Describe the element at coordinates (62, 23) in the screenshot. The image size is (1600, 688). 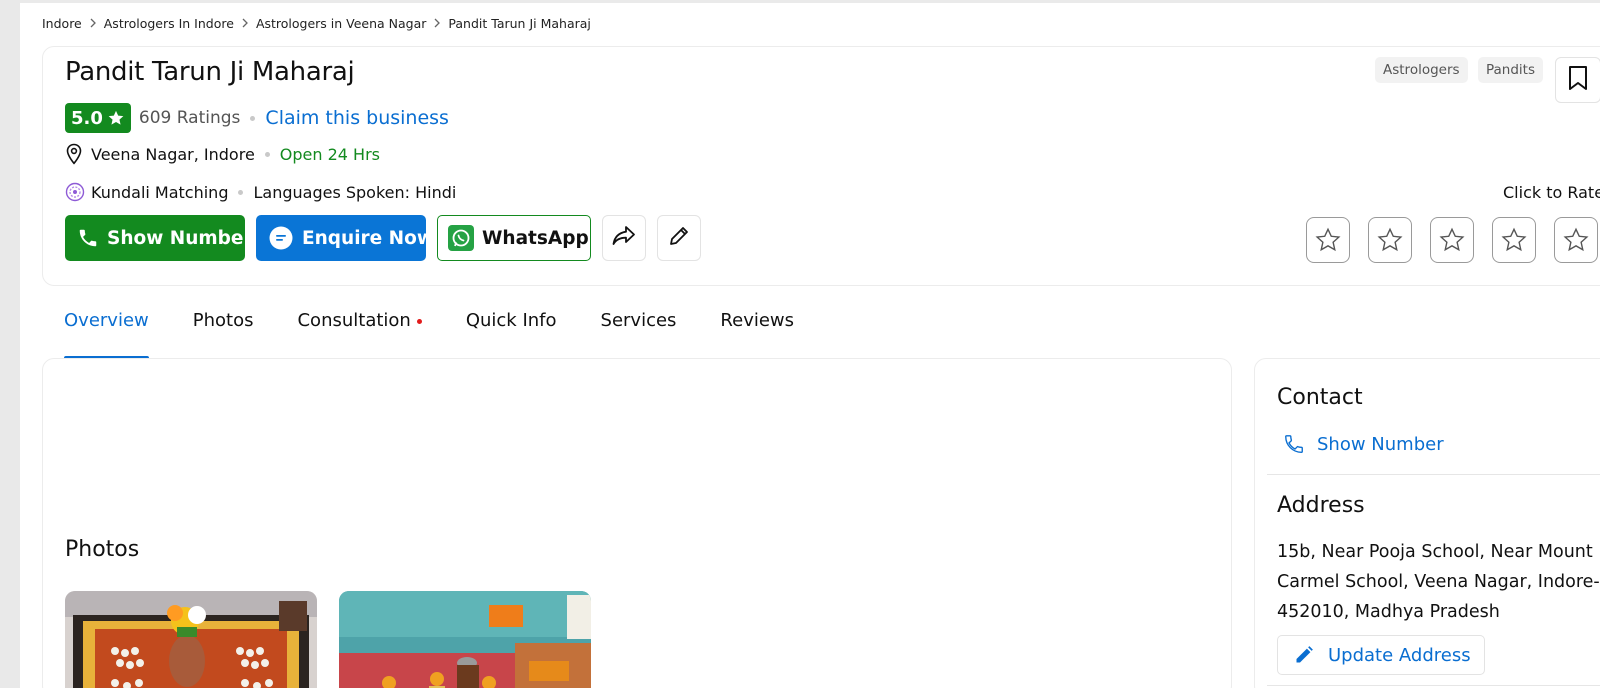
I see `breadcrumb-item-indore: Indore` at that location.